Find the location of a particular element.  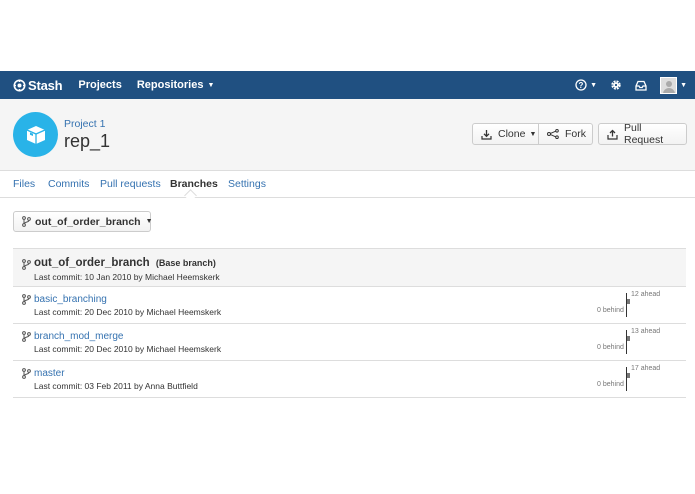

fork-label: Fork is located at coordinates (575, 134).